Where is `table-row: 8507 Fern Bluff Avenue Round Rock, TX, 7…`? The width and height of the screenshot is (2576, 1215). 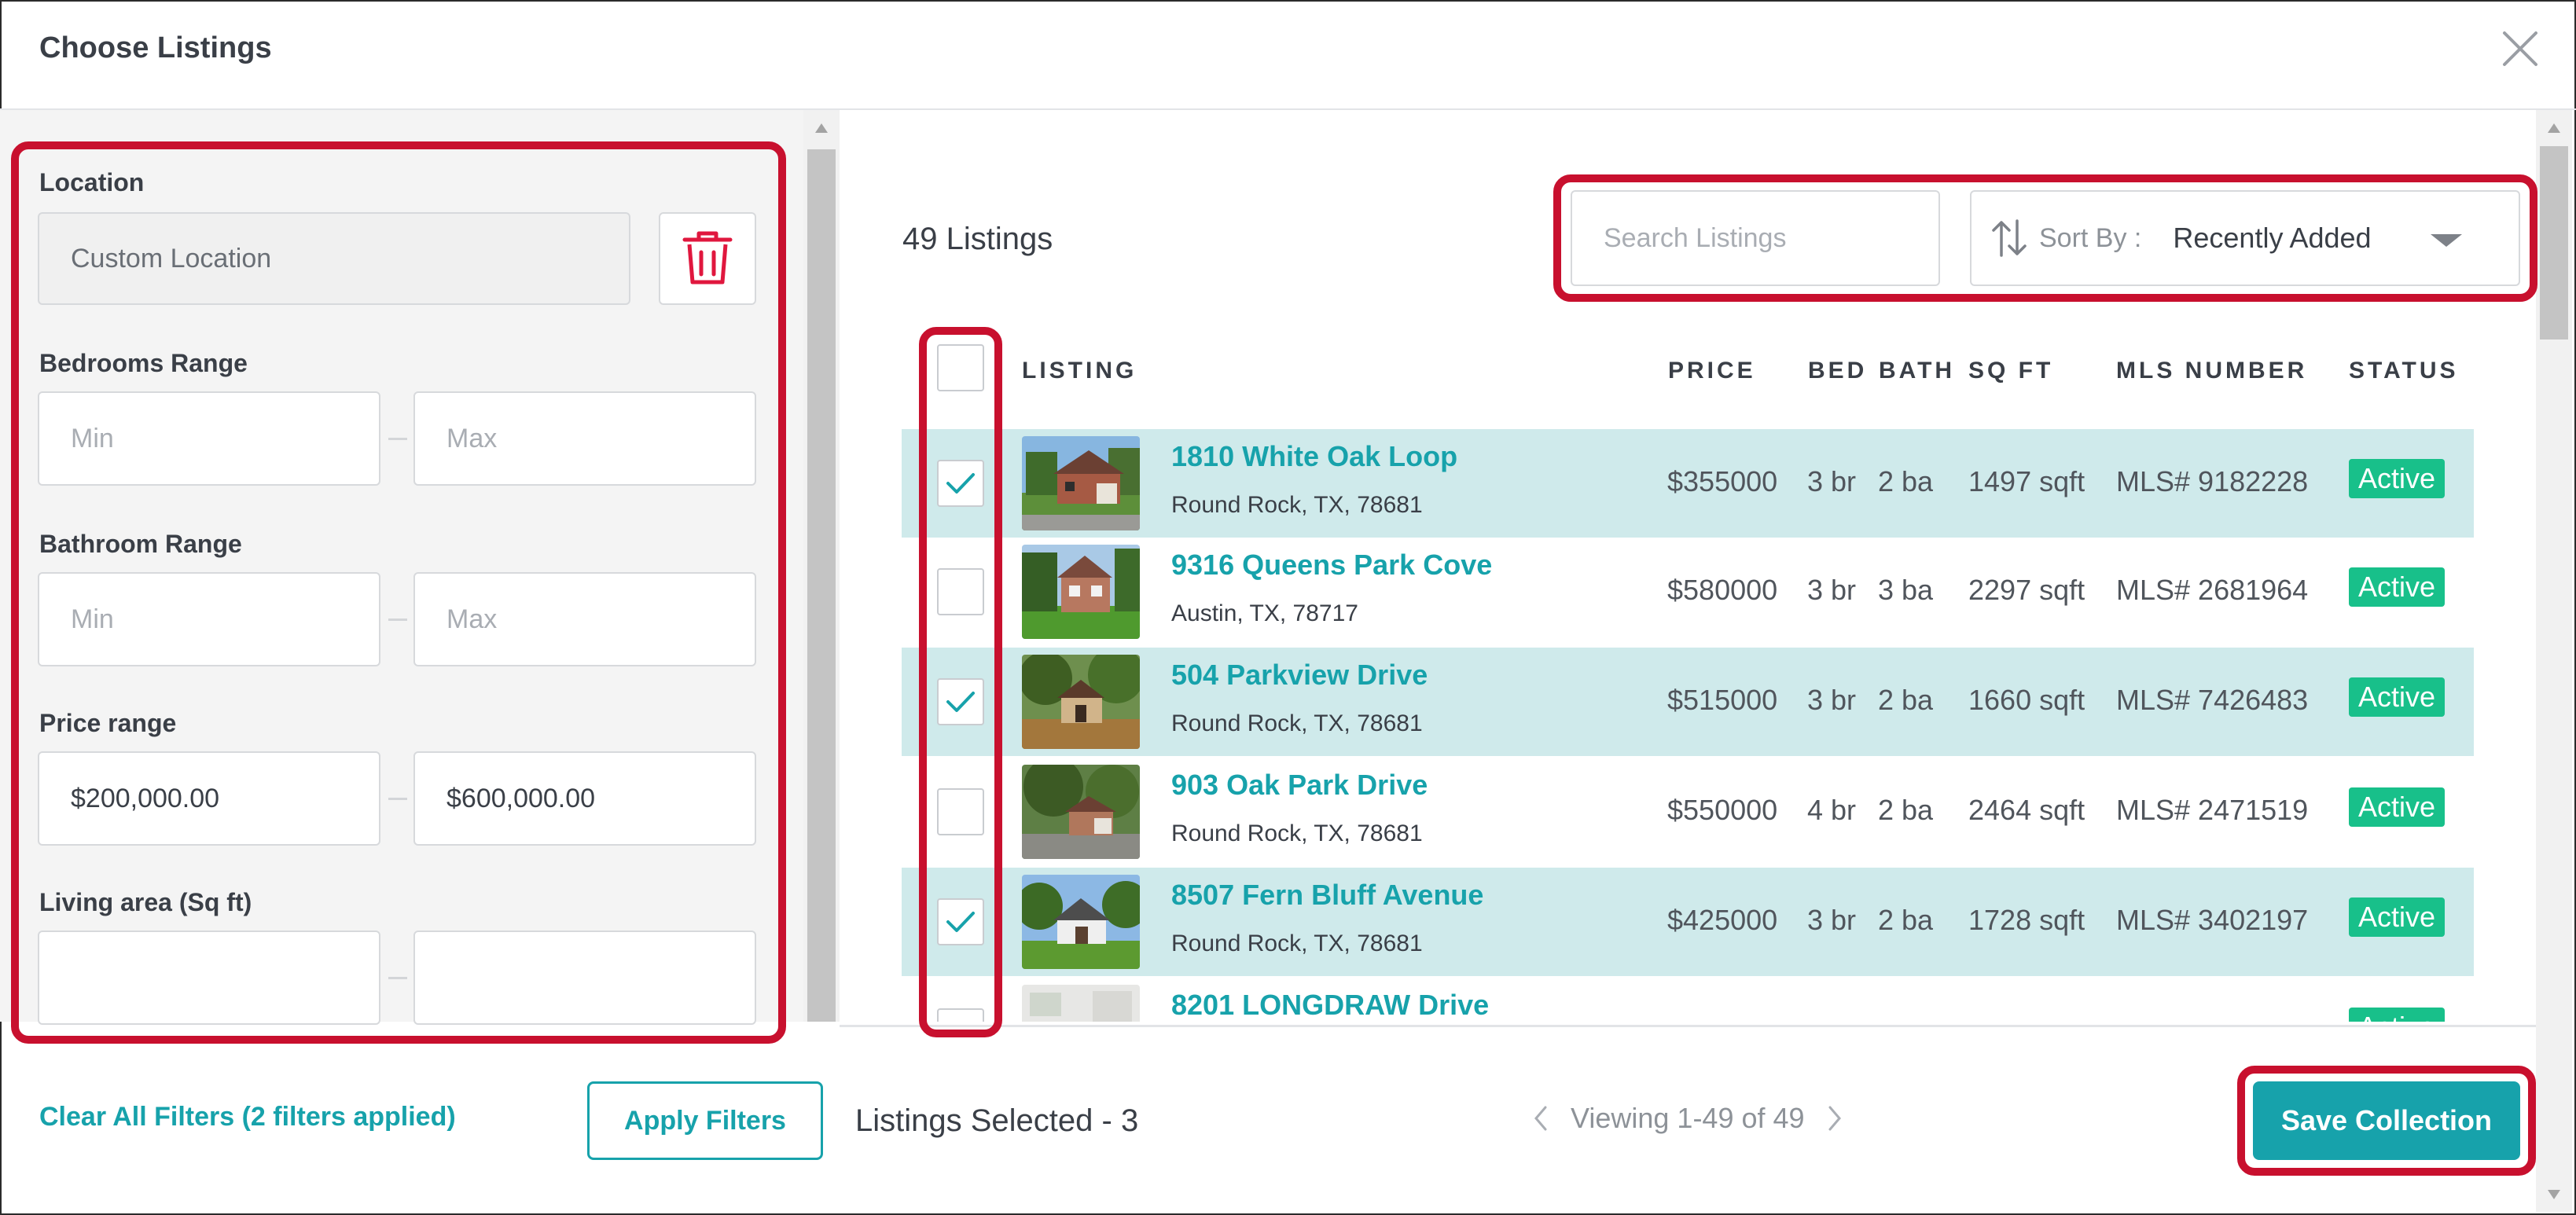 table-row: 8507 Fern Bluff Avenue Round Rock, TX, 7… is located at coordinates (1688, 922).